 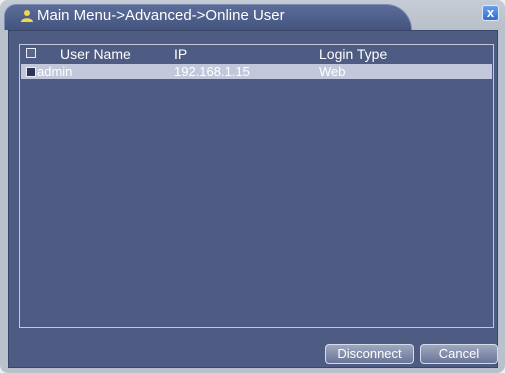 What do you see at coordinates (31, 72) in the screenshot?
I see `row-checkbox` at bounding box center [31, 72].